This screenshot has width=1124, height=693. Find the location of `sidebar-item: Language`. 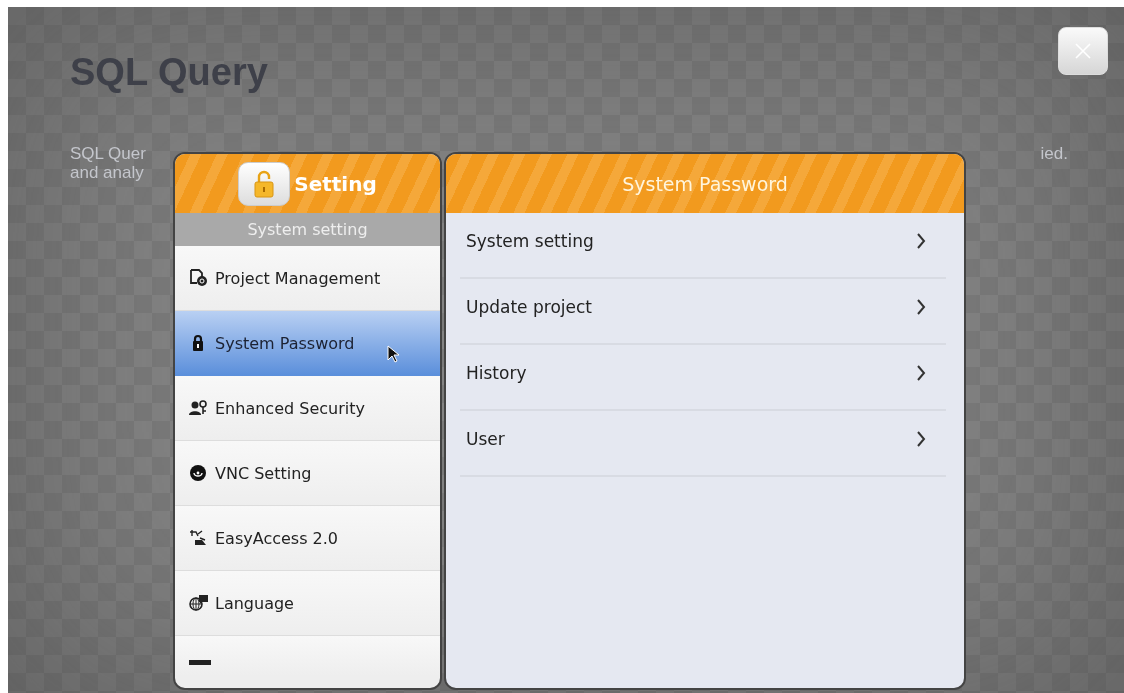

sidebar-item: Language is located at coordinates (307, 603).